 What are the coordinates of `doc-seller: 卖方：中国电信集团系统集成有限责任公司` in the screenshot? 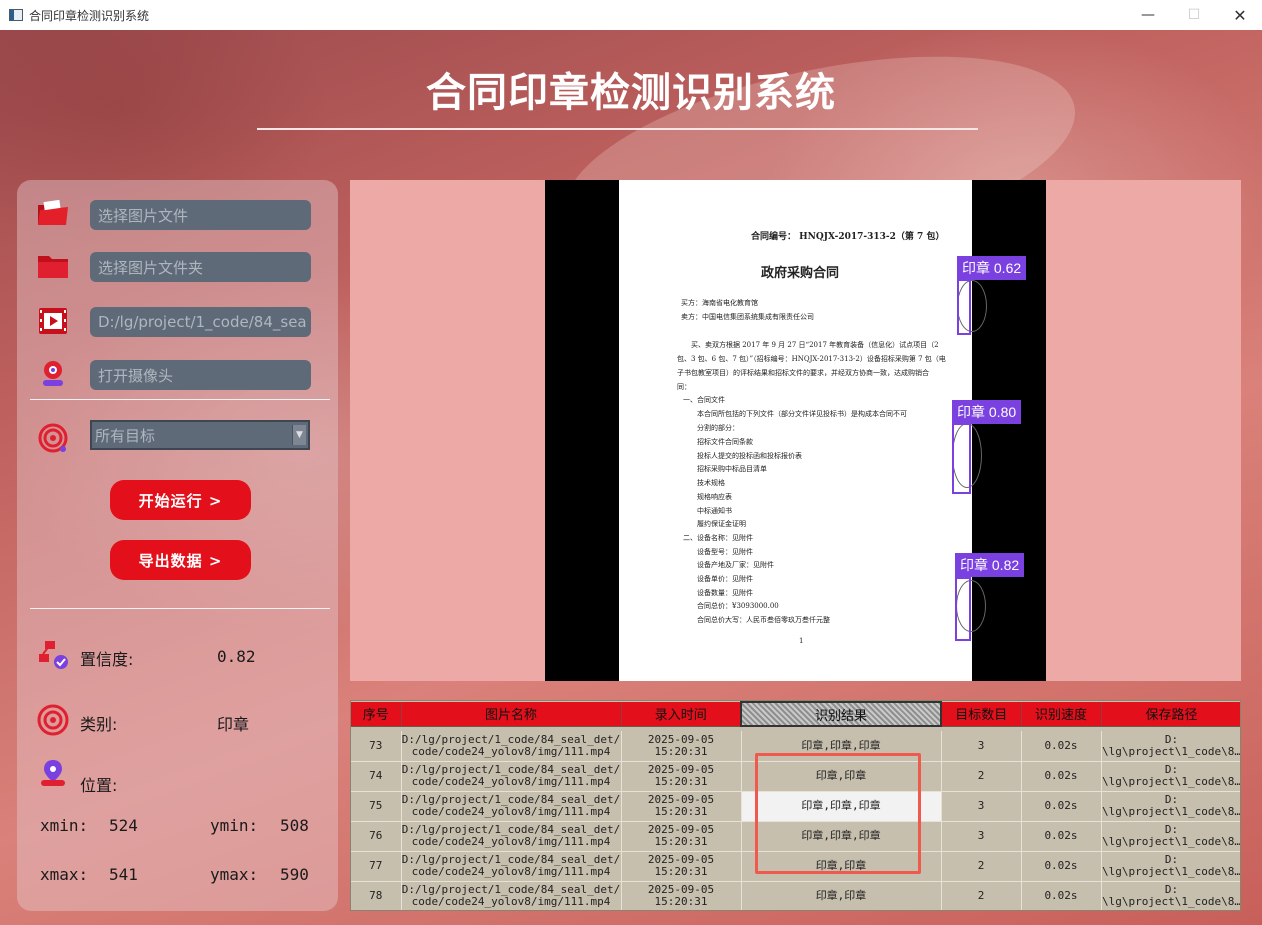 It's located at (747, 317).